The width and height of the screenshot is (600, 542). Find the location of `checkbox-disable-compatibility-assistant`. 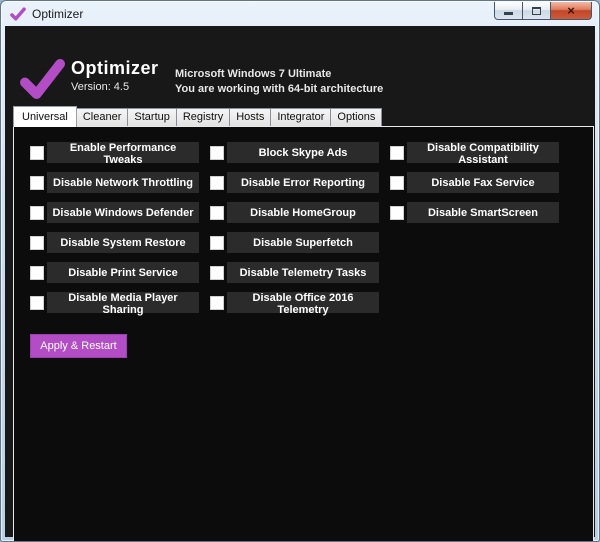

checkbox-disable-compatibility-assistant is located at coordinates (397, 152).